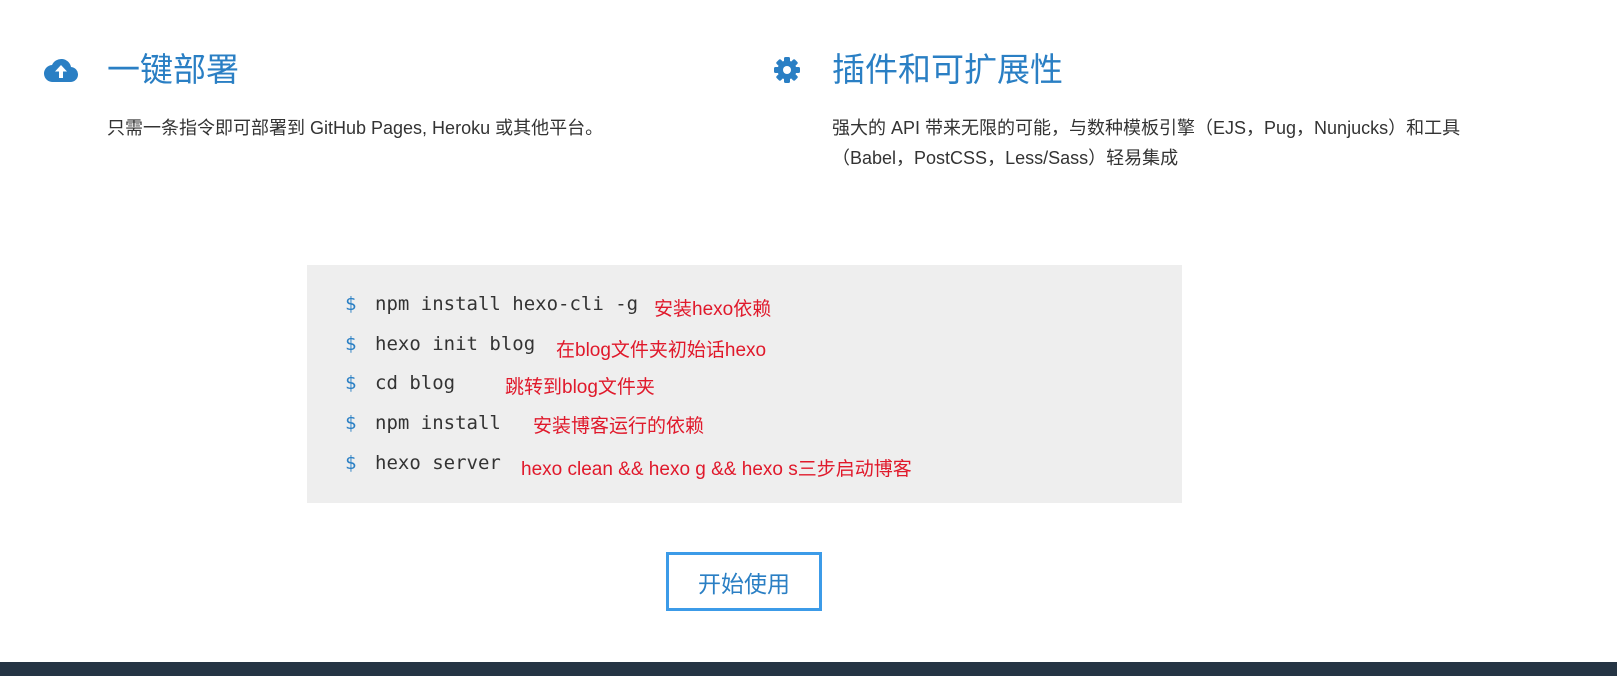 This screenshot has width=1617, height=676. I want to click on feature-title: 一键部署, so click(173, 69).